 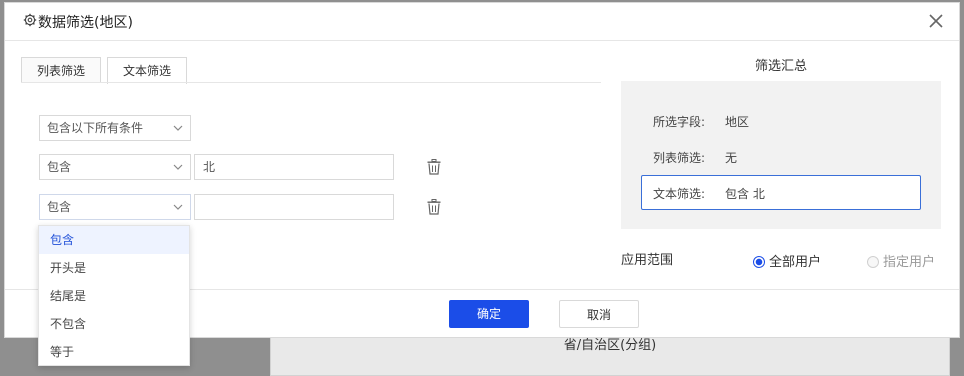 What do you see at coordinates (209, 167) in the screenshot?
I see `filter-value-1: 北` at bounding box center [209, 167].